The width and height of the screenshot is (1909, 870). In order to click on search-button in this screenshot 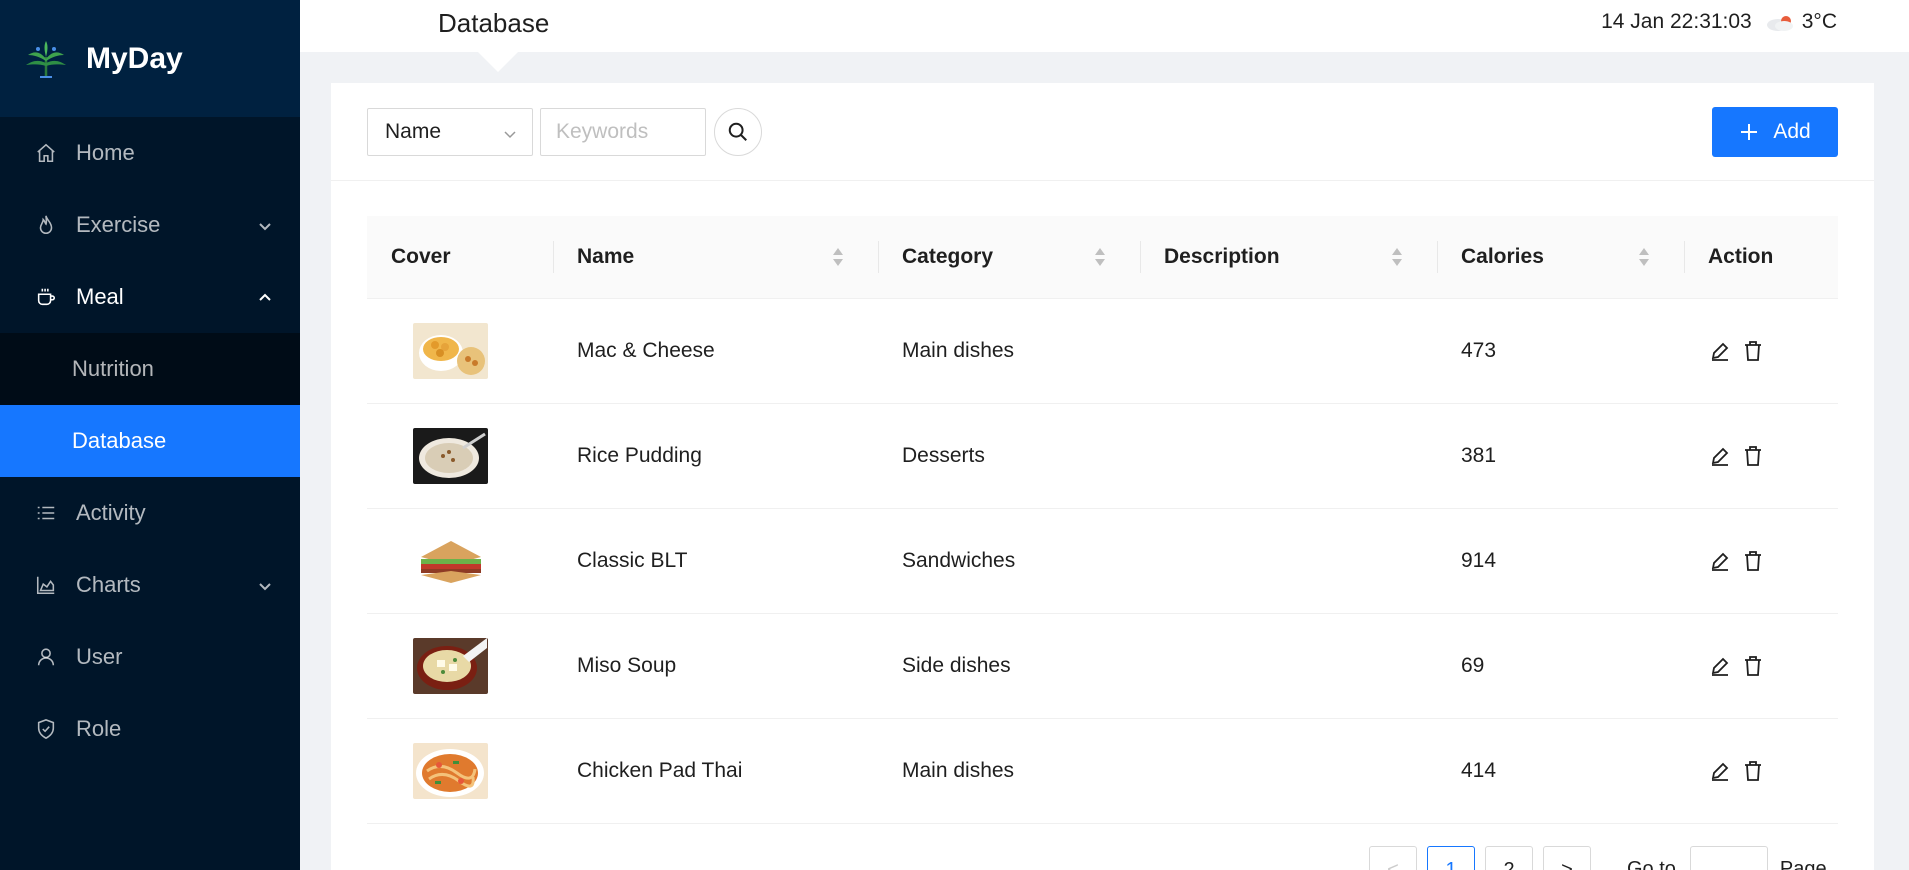, I will do `click(738, 132)`.